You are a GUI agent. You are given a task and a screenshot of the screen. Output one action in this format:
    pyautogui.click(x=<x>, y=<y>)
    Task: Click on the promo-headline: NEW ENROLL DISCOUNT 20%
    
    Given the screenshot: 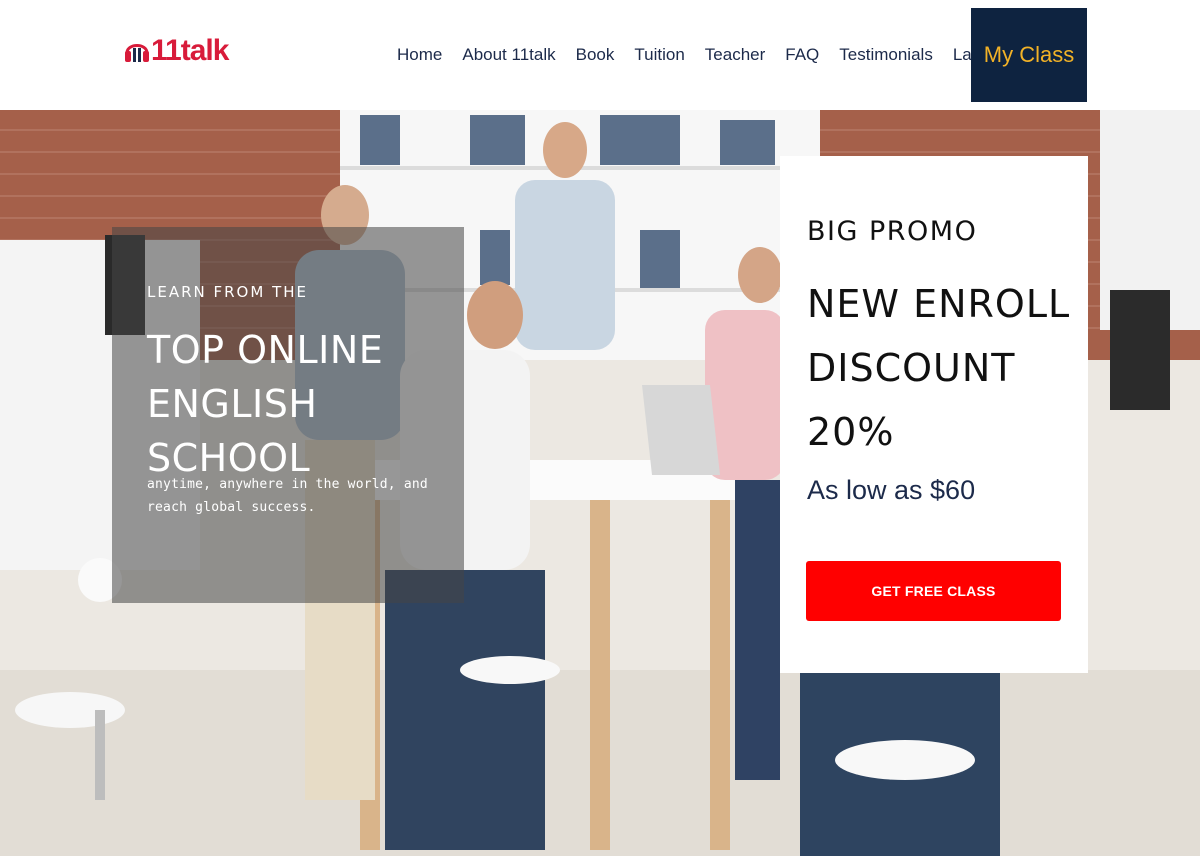 What is the action you would take?
    pyautogui.click(x=939, y=368)
    